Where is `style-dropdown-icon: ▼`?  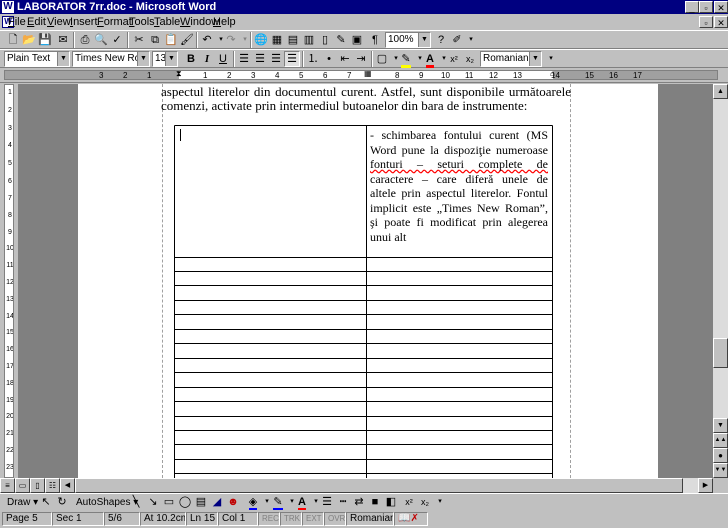
style-dropdown-icon: ▼ is located at coordinates (63, 59).